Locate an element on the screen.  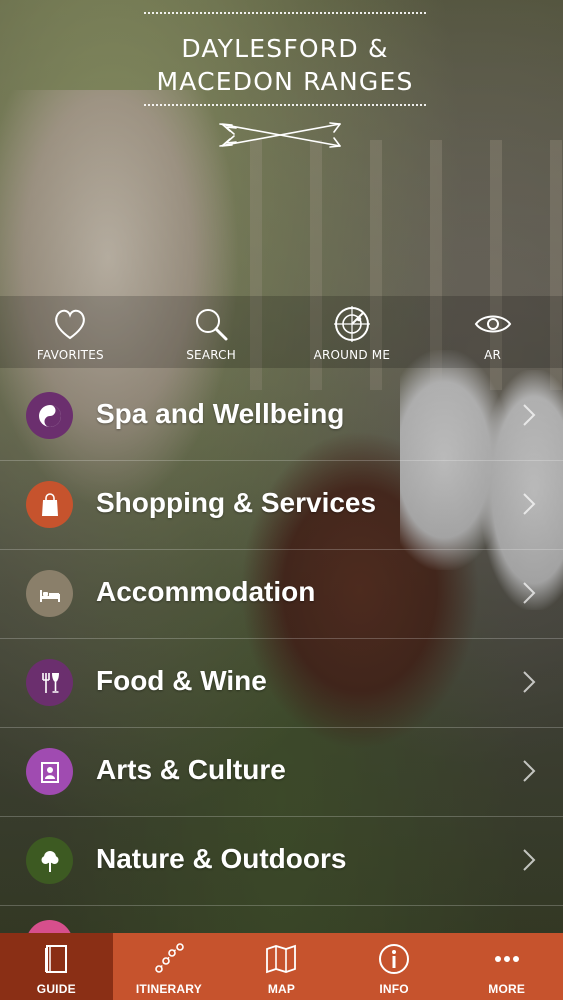
yin-yang-icon is located at coordinates (49, 415).